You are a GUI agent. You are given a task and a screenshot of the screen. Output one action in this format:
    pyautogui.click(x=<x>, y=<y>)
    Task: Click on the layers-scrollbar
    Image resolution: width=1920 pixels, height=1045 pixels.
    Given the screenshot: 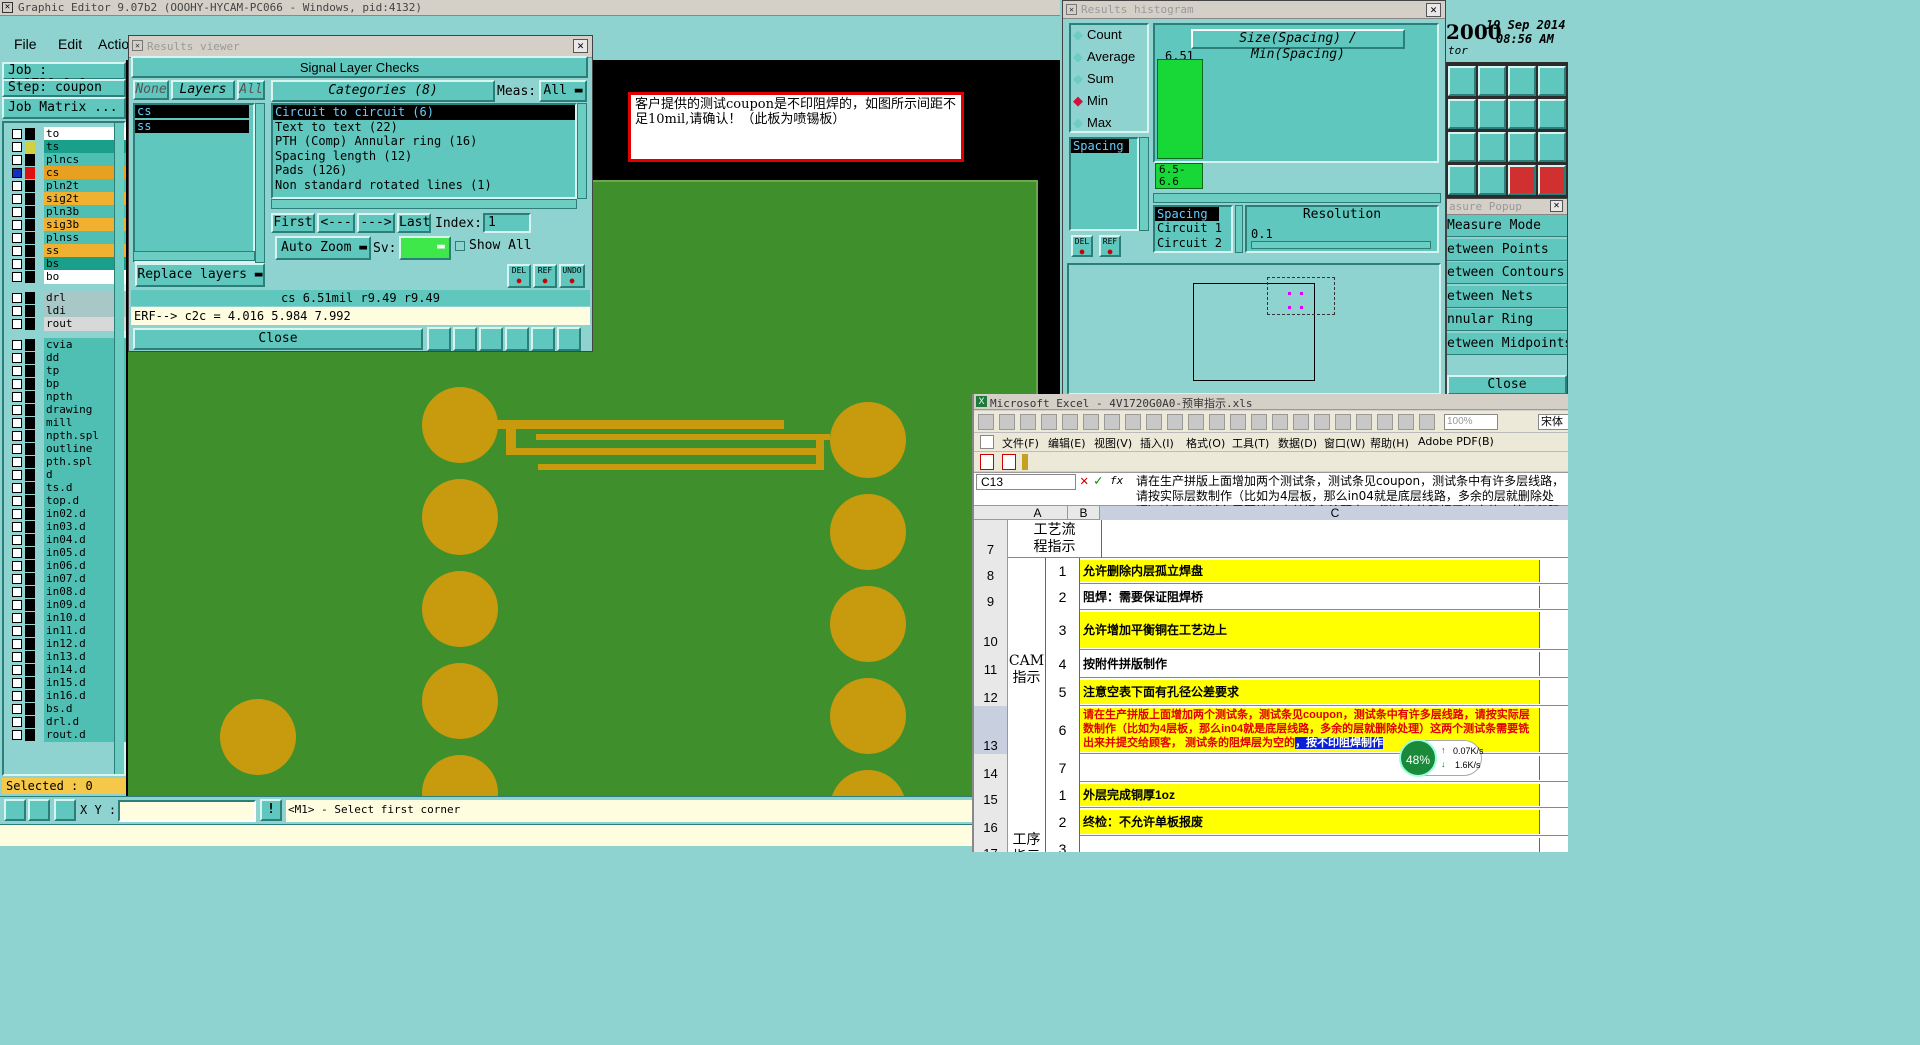 What is the action you would take?
    pyautogui.click(x=260, y=183)
    